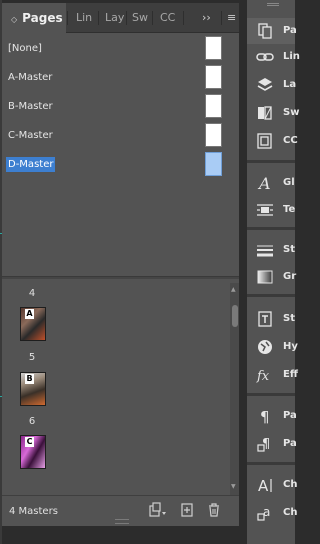  Describe the element at coordinates (29, 442) in the screenshot. I see `master-prefix: C` at that location.